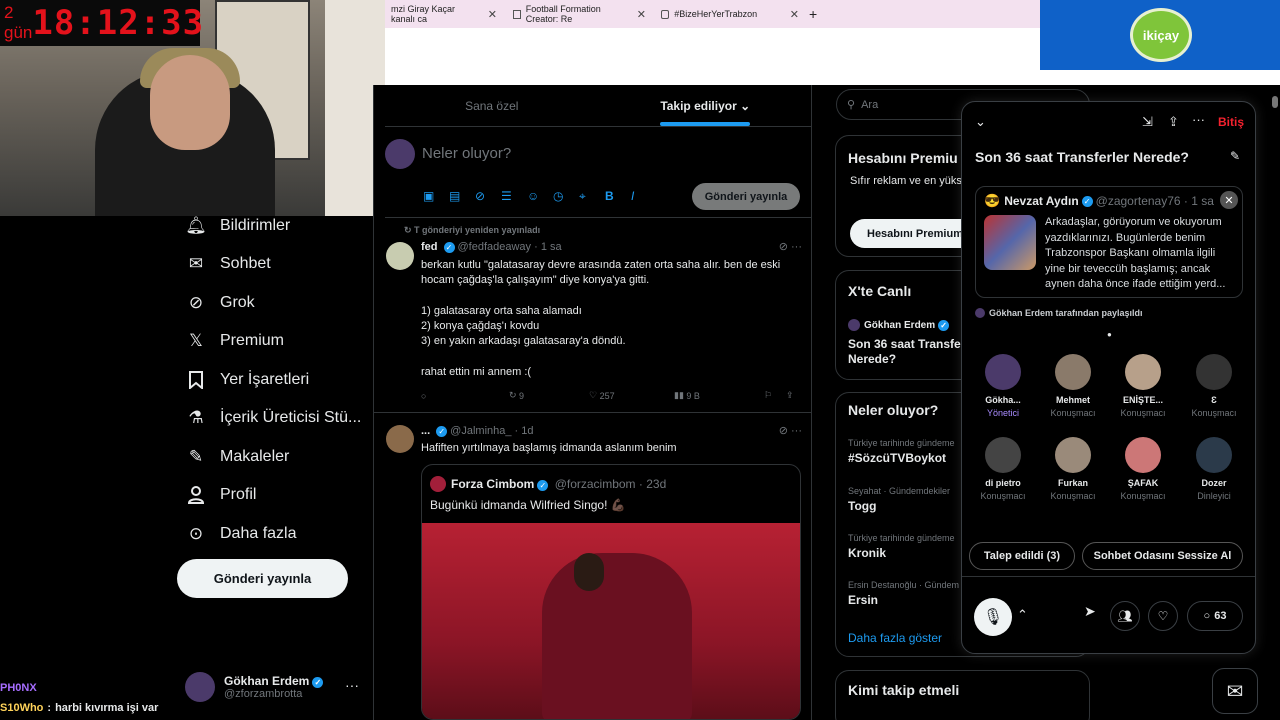 This screenshot has height=720, width=1280. I want to click on gif-icon: ▤, so click(462, 196).